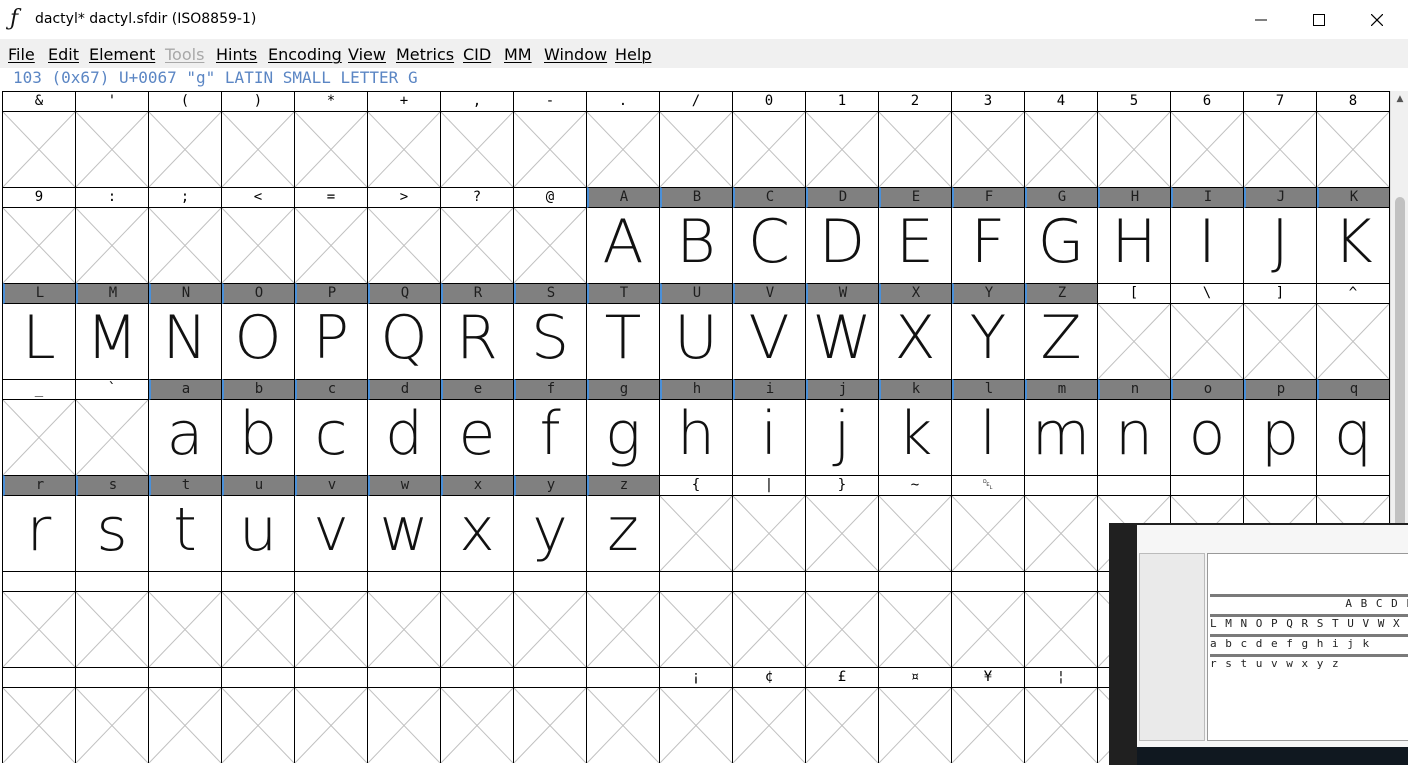 The image size is (1408, 765). I want to click on scroll-up-icon: ▲, so click(1399, 99).